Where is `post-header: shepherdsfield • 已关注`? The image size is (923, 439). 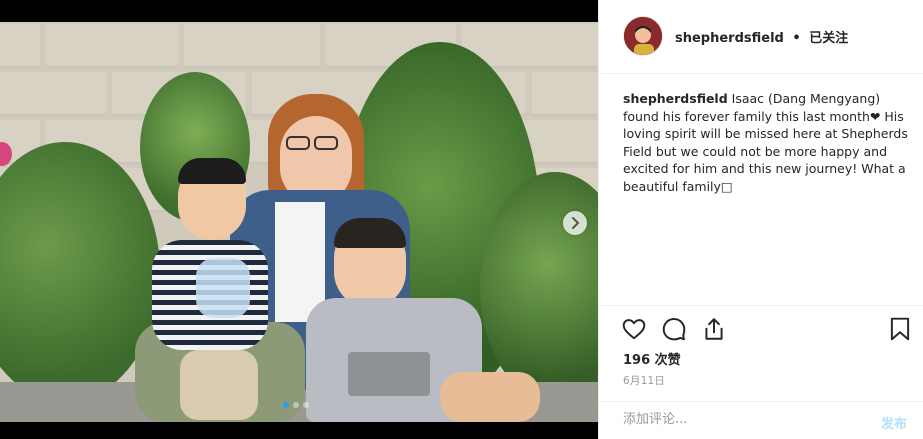
post-header: shepherdsfield • 已关注 is located at coordinates (761, 37).